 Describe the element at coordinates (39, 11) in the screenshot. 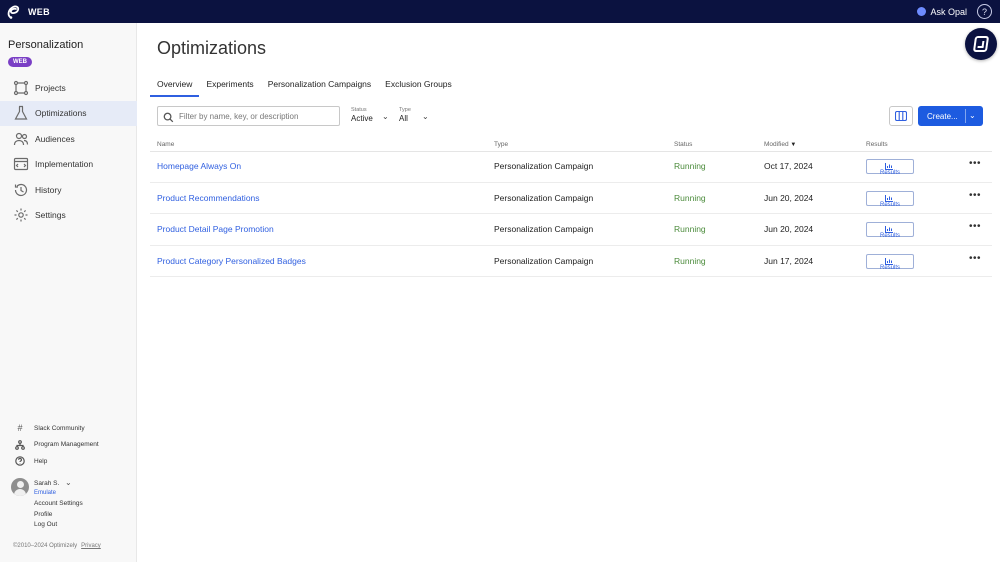

I see `product-name: WEB` at that location.